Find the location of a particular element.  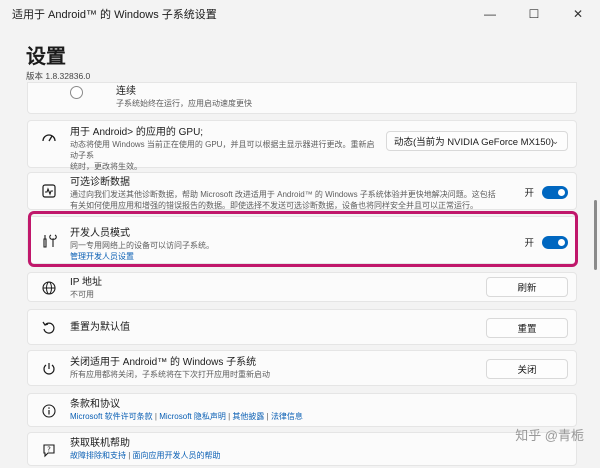

privacy-statement-link: Microsoft 隐私声明 is located at coordinates (192, 416).